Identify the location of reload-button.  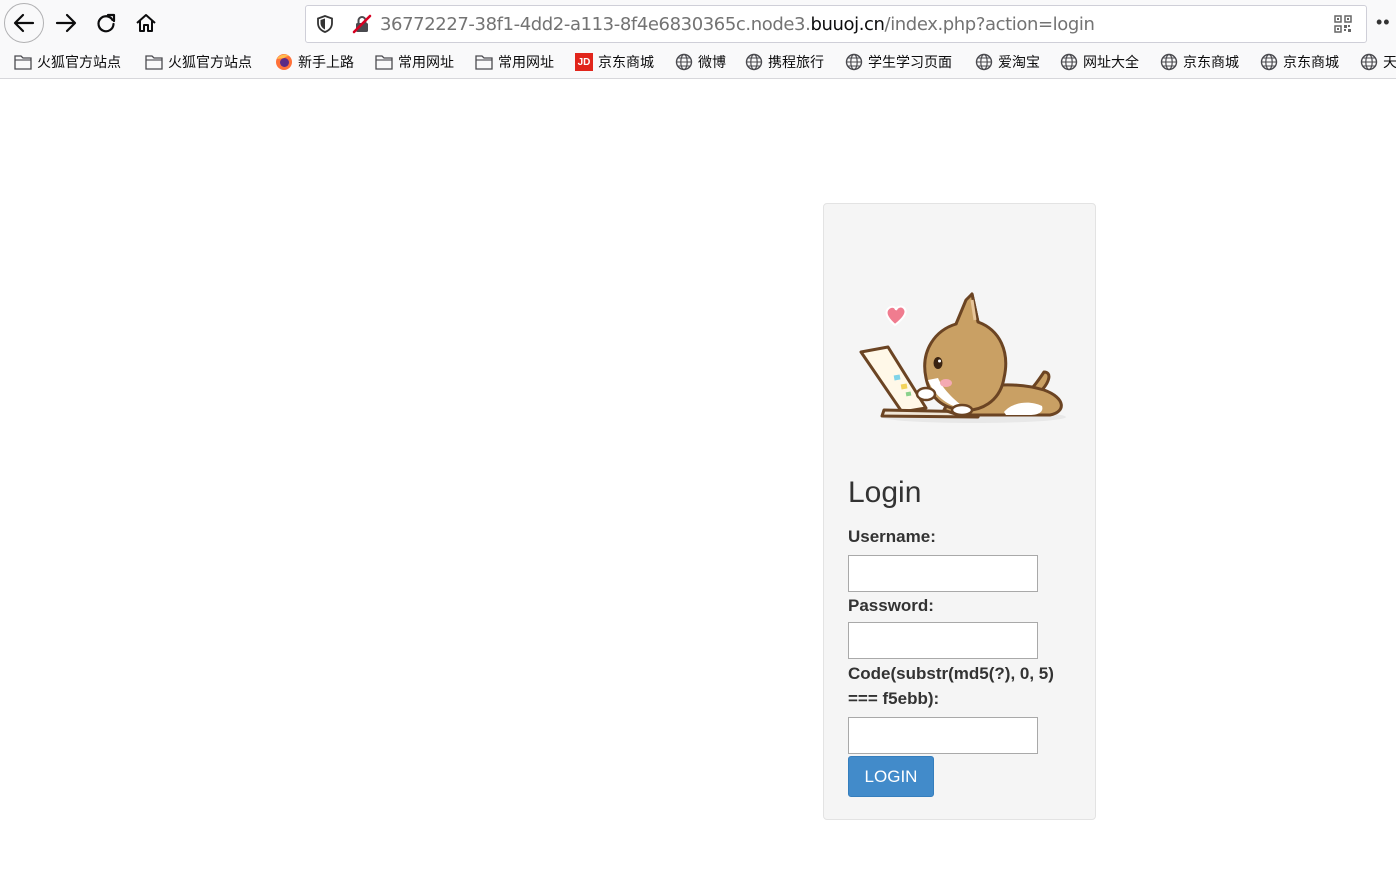
(106, 23).